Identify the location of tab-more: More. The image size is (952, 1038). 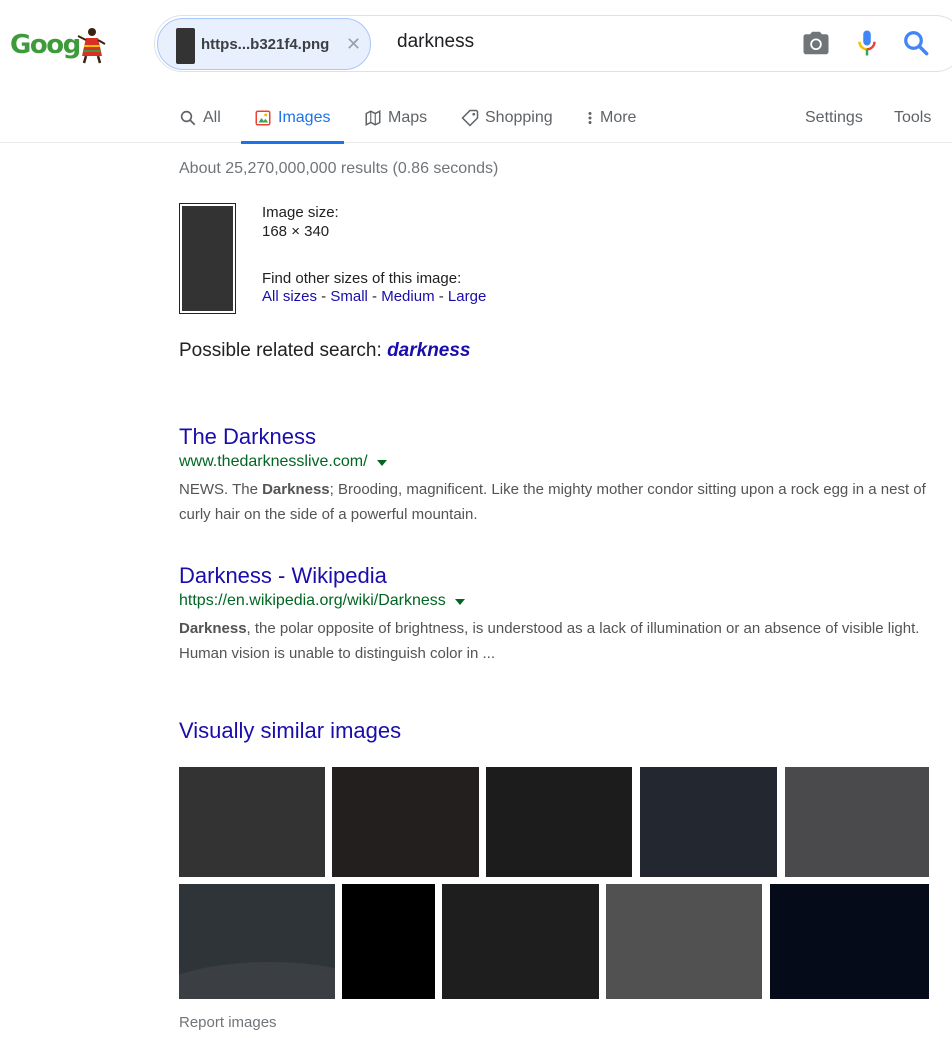
(611, 117).